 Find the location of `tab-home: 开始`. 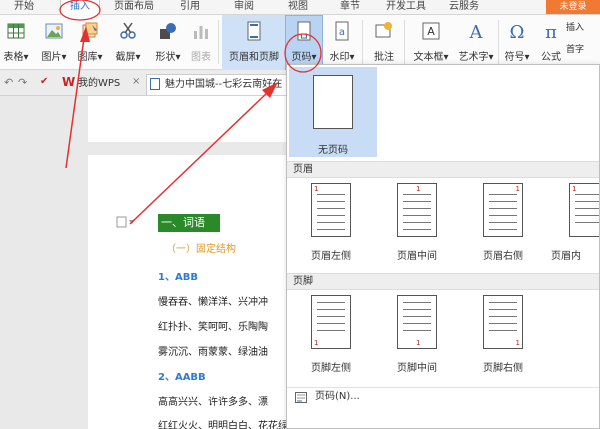

tab-home: 开始 is located at coordinates (24, 7).